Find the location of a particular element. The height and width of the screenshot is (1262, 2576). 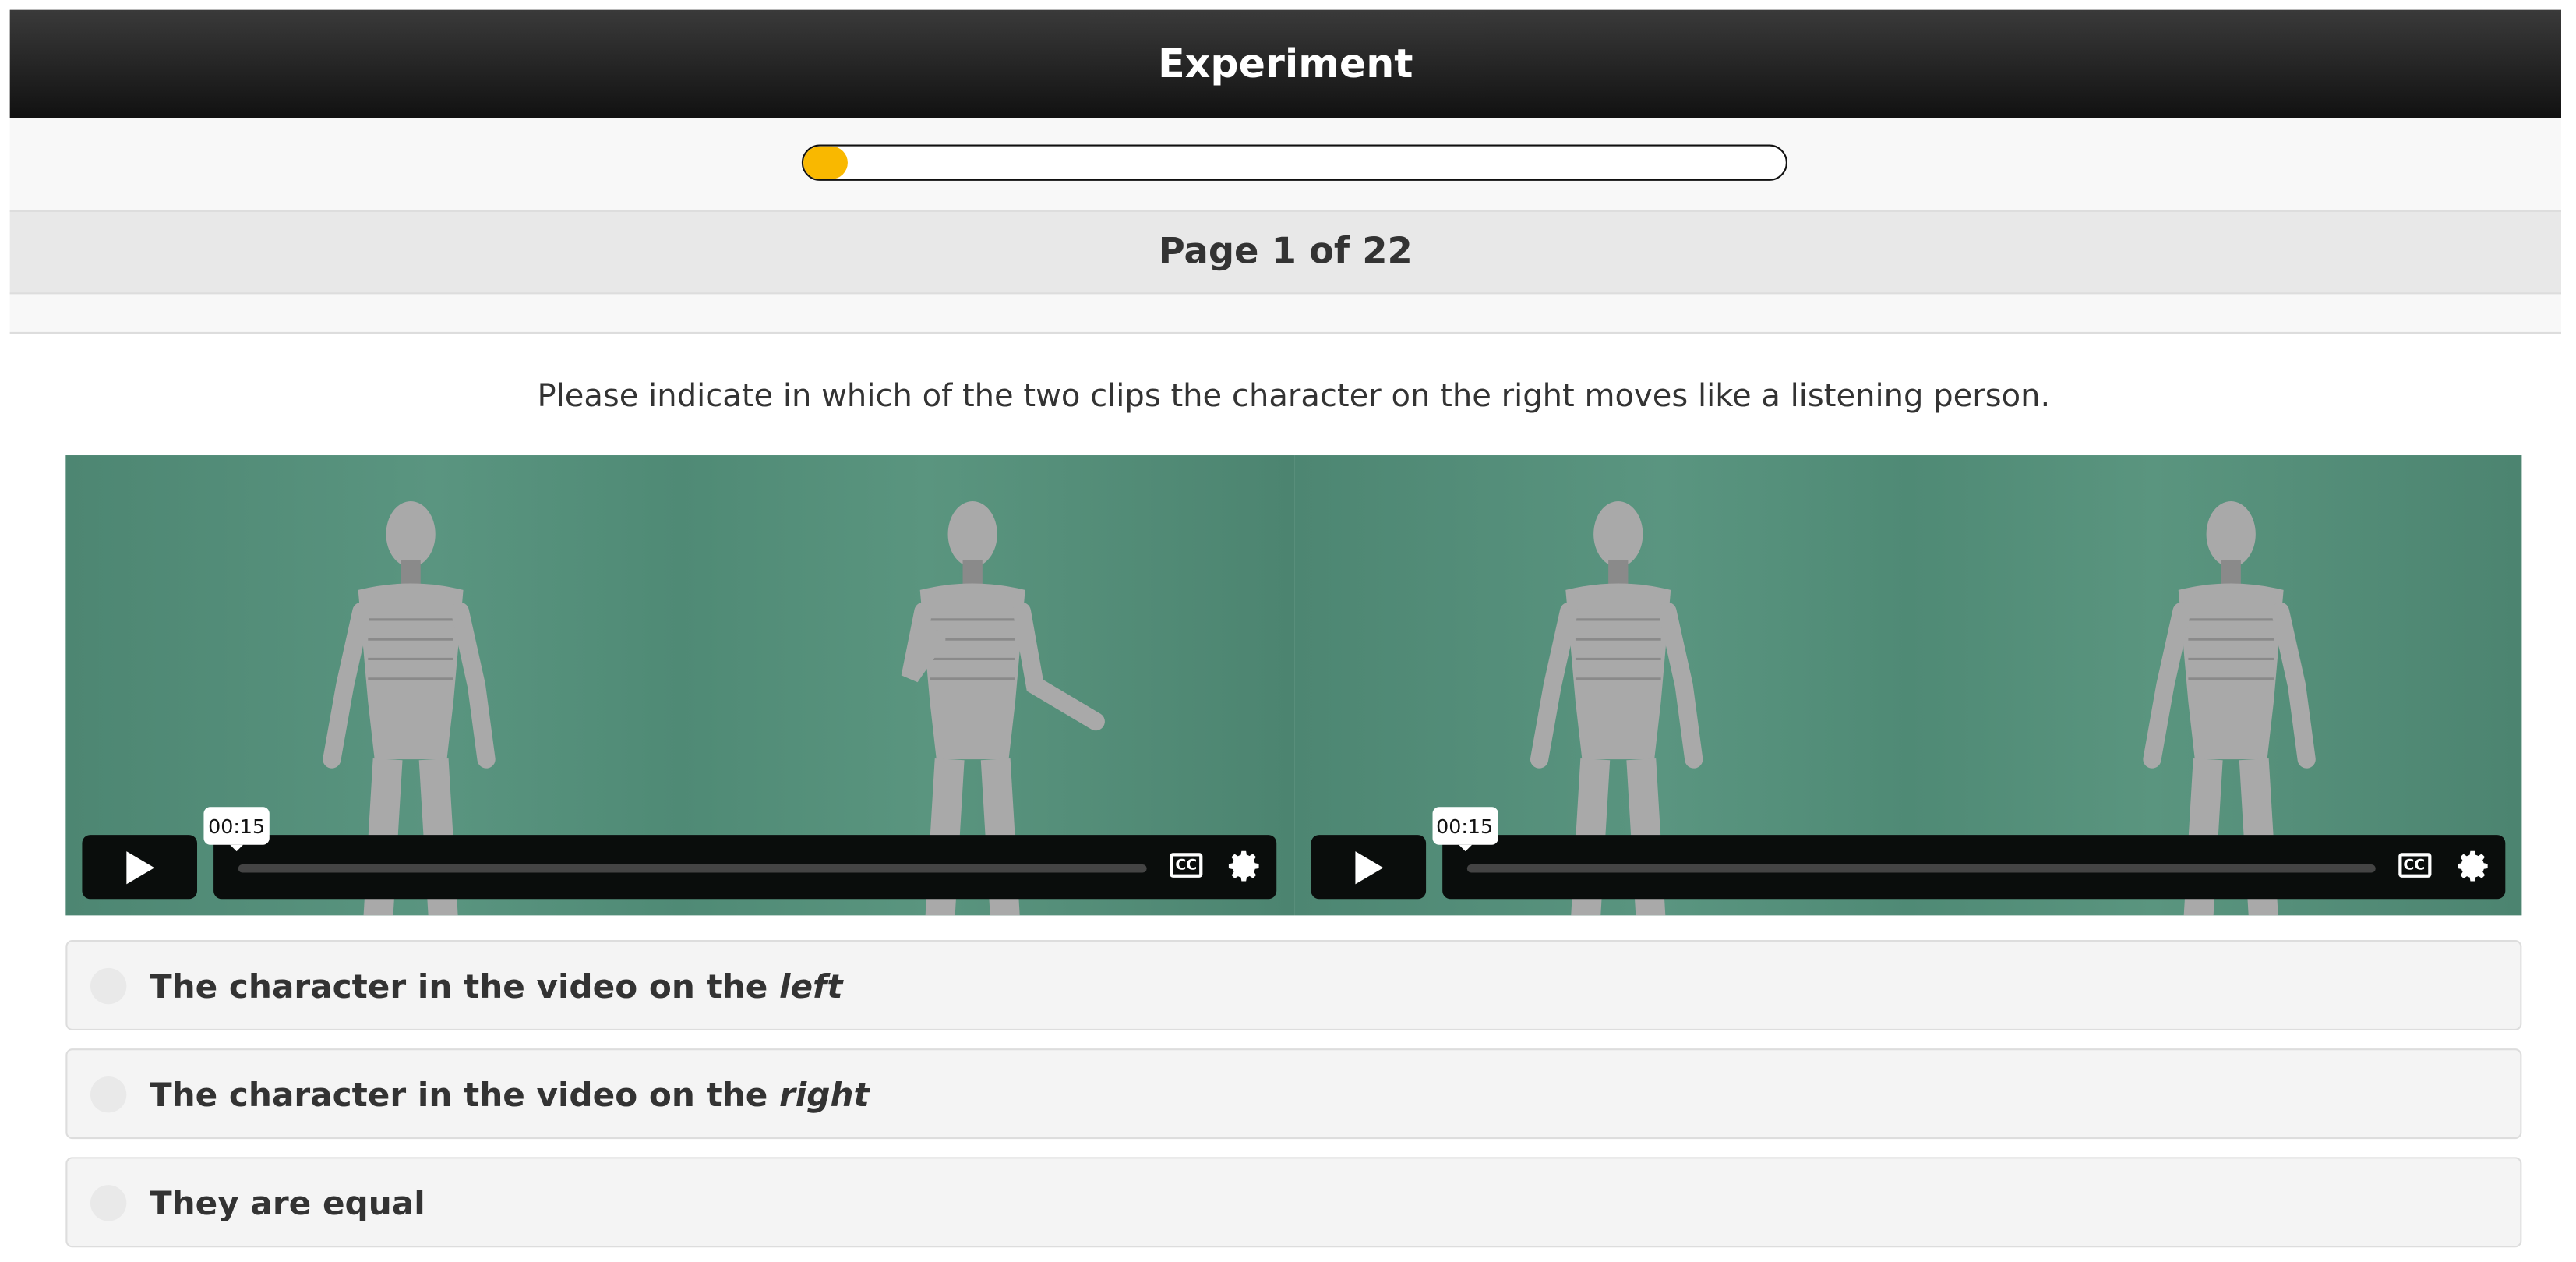

page-label: Page 1 of 22 is located at coordinates (1285, 252).